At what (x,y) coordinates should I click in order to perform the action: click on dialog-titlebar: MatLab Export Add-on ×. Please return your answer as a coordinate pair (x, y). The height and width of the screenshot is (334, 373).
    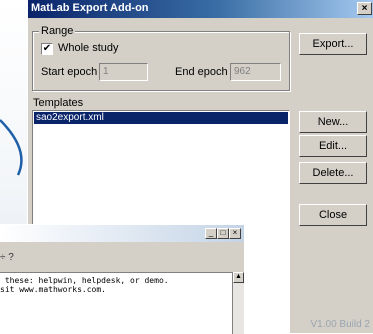
    Looking at the image, I should click on (200, 9).